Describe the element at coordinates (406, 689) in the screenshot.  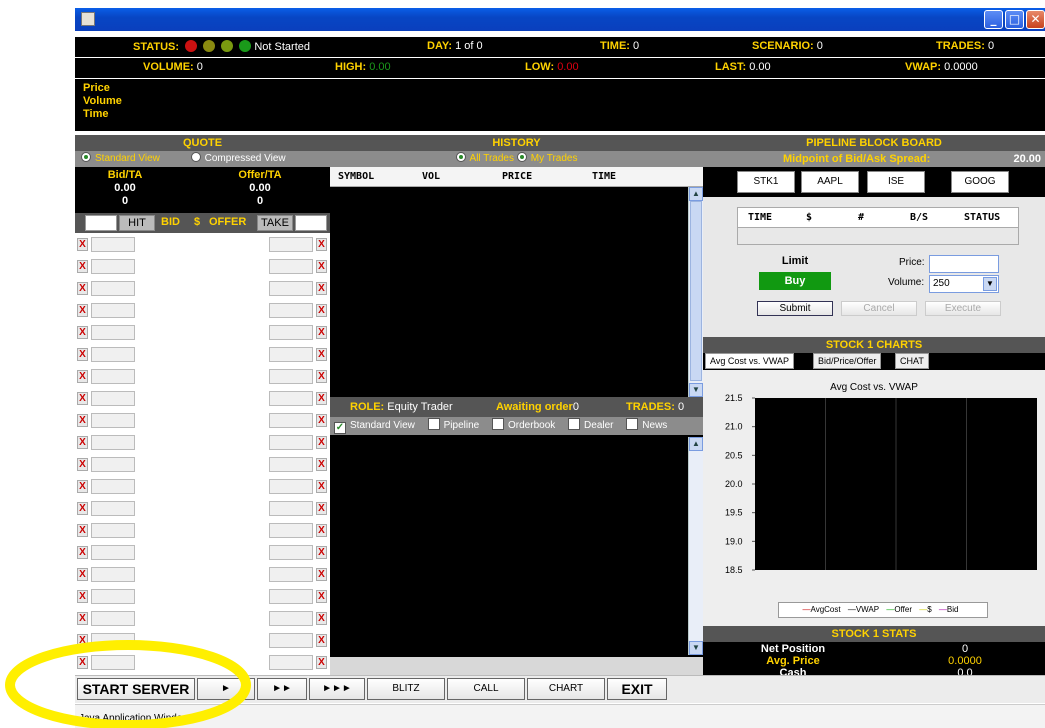
I see `blitz-button: BLITZ` at that location.